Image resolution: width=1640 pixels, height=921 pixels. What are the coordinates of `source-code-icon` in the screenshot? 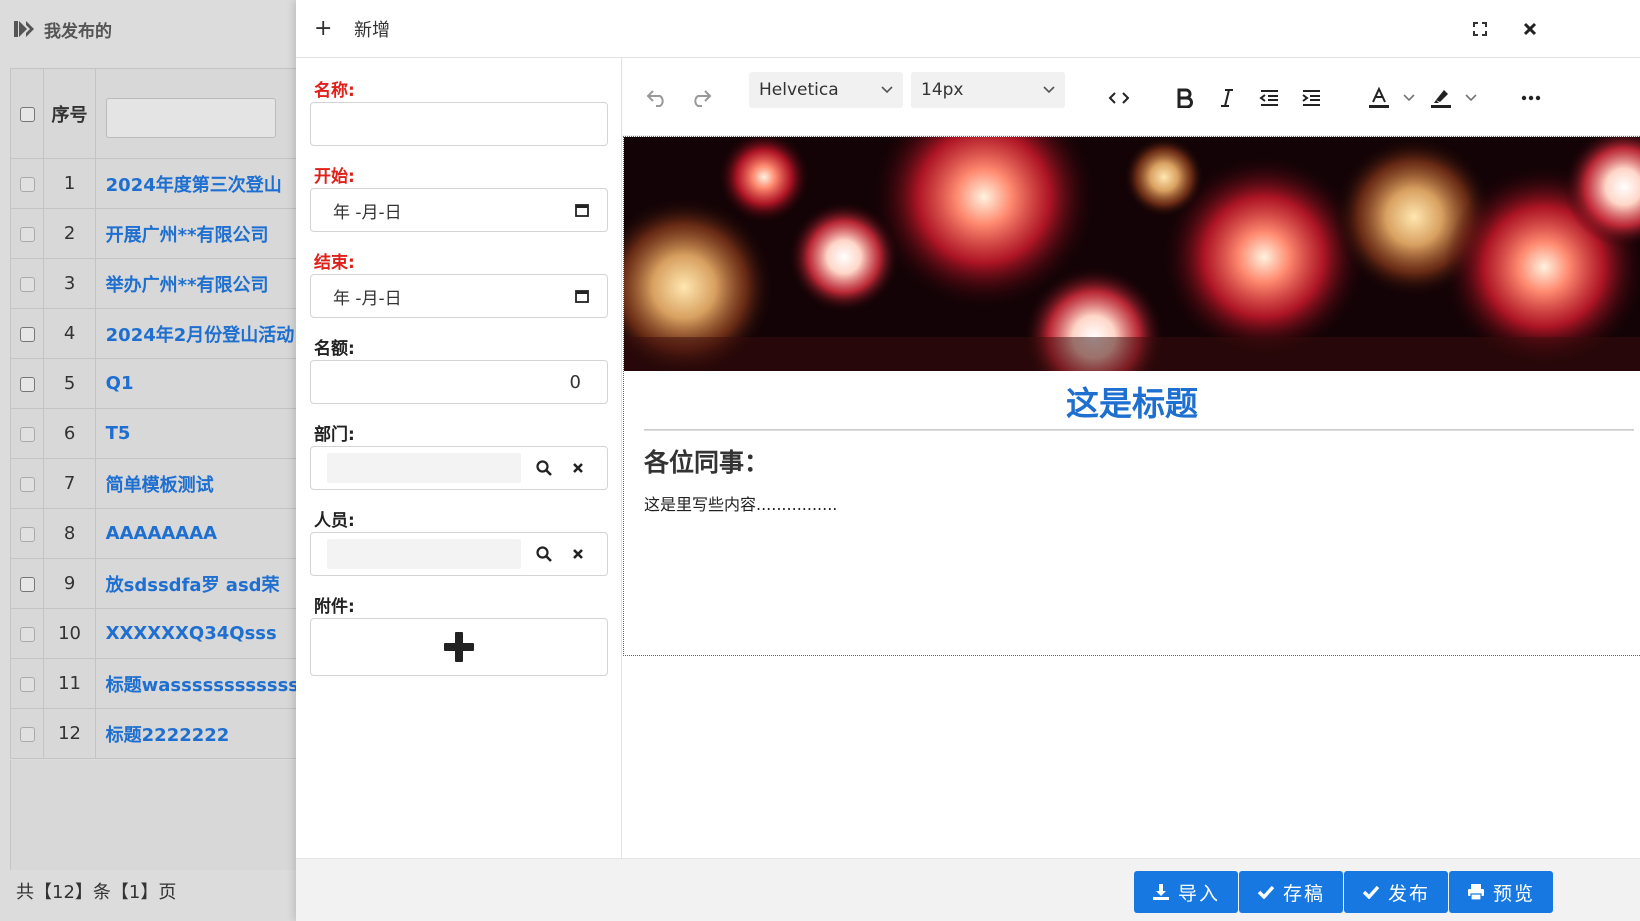 It's located at (1119, 98).